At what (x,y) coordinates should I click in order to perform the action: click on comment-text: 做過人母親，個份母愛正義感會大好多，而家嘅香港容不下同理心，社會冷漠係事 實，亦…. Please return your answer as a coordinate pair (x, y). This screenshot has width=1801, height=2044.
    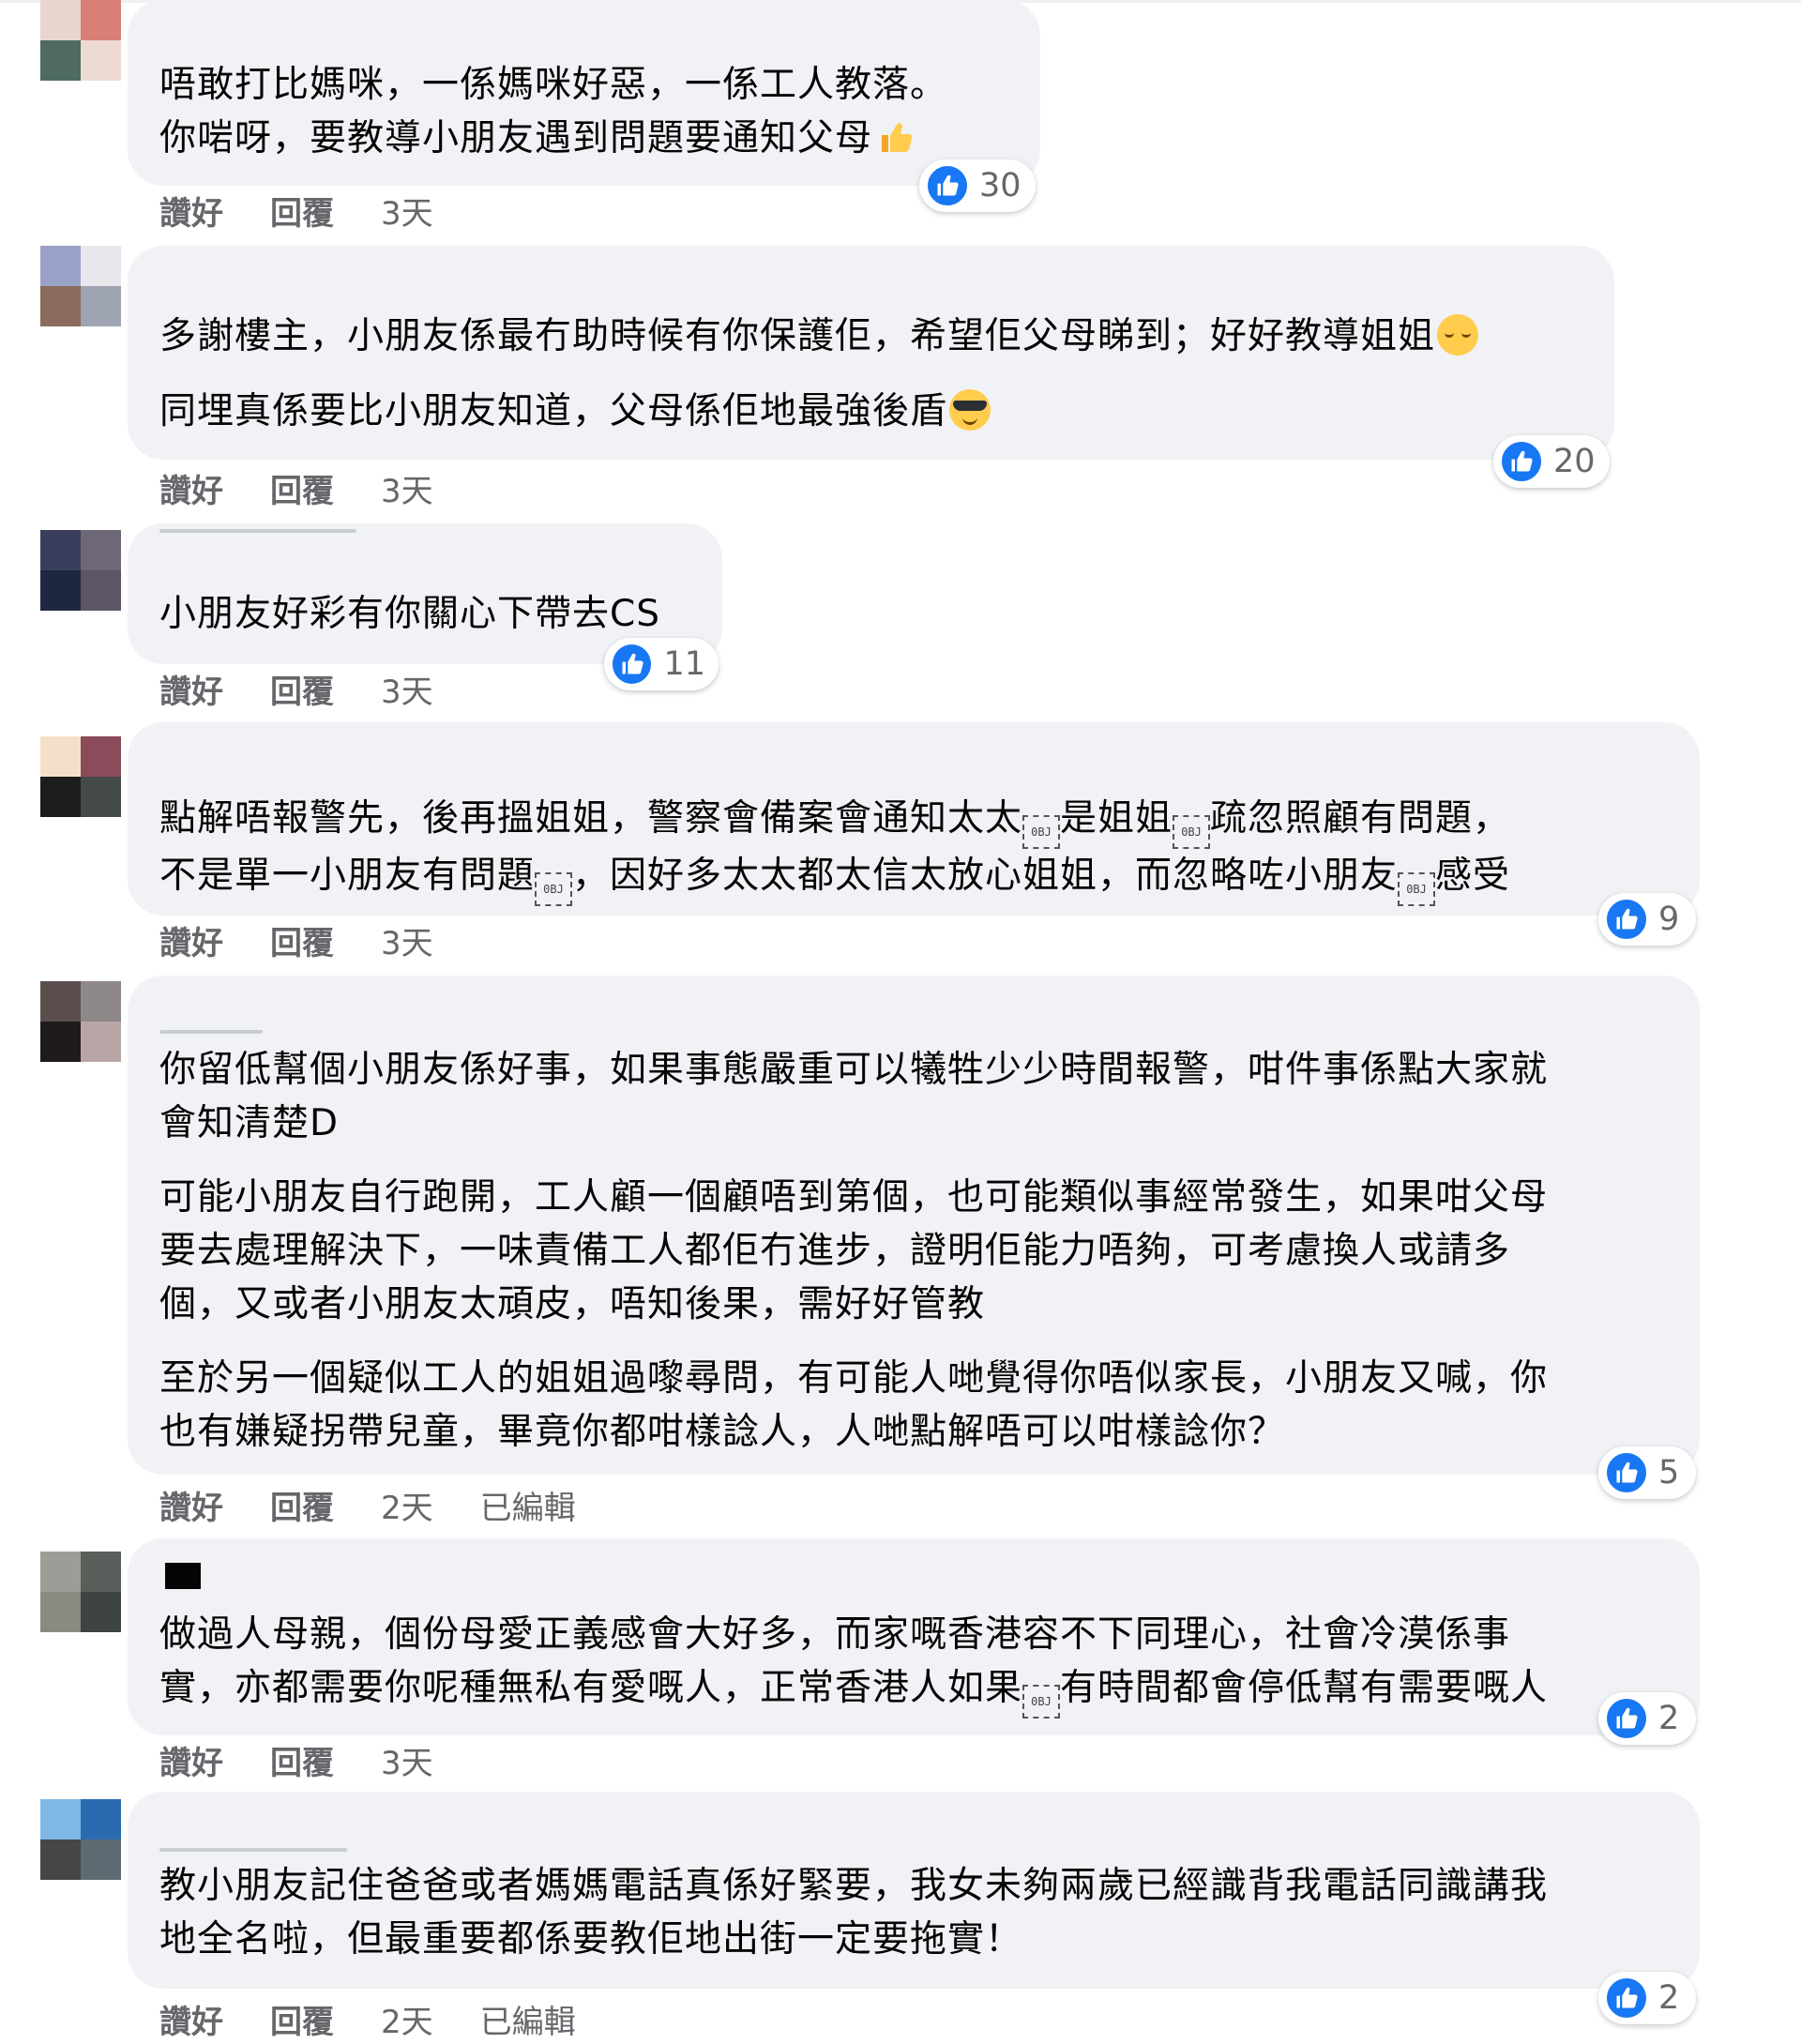
    Looking at the image, I should click on (913, 1663).